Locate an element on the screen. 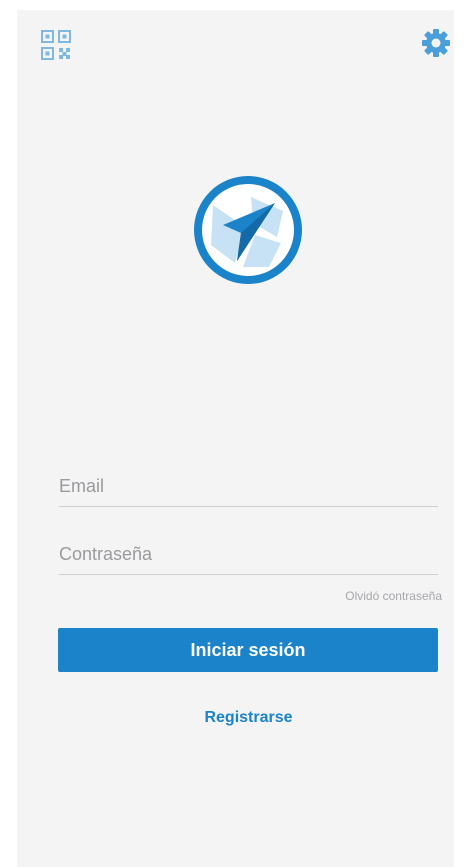 The image size is (470, 867). qr-scan-button is located at coordinates (56, 45).